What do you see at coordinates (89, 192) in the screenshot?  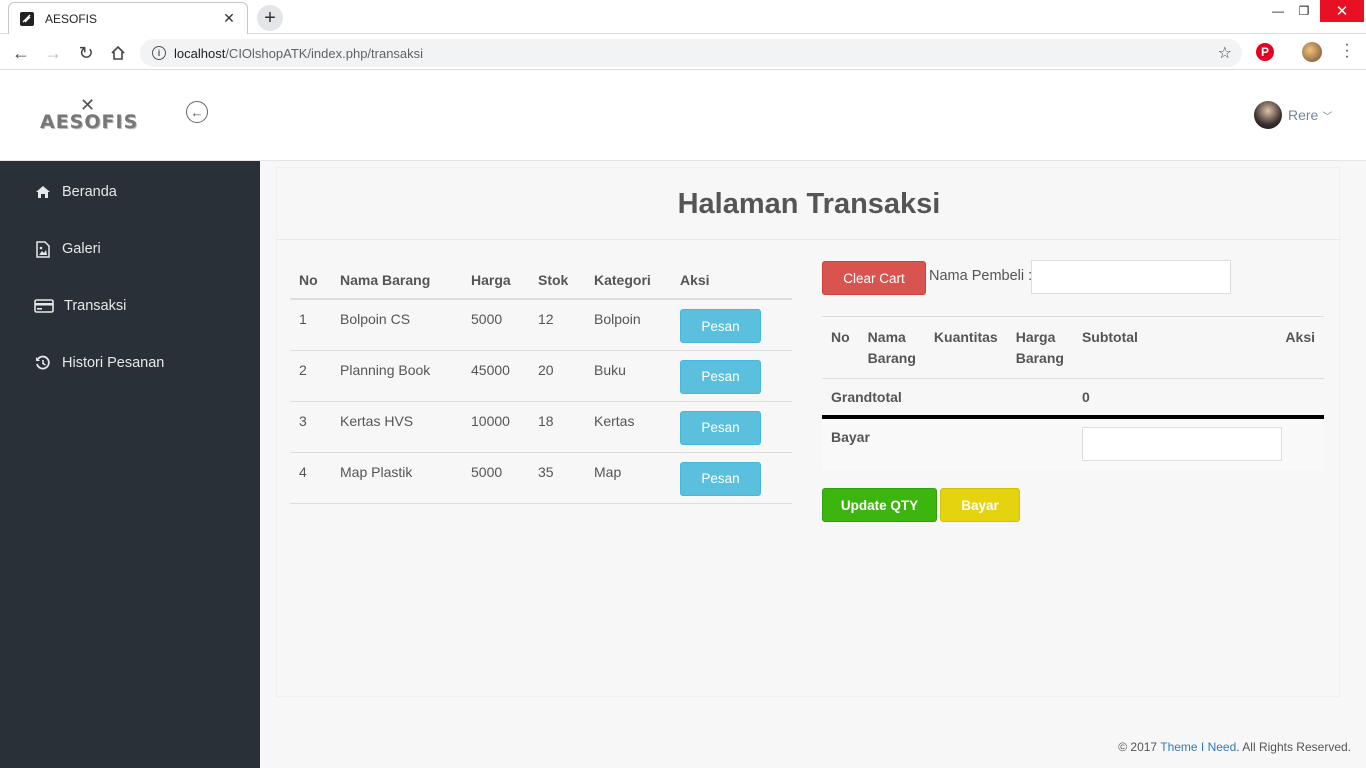 I see `sidebar-item-label: Beranda` at bounding box center [89, 192].